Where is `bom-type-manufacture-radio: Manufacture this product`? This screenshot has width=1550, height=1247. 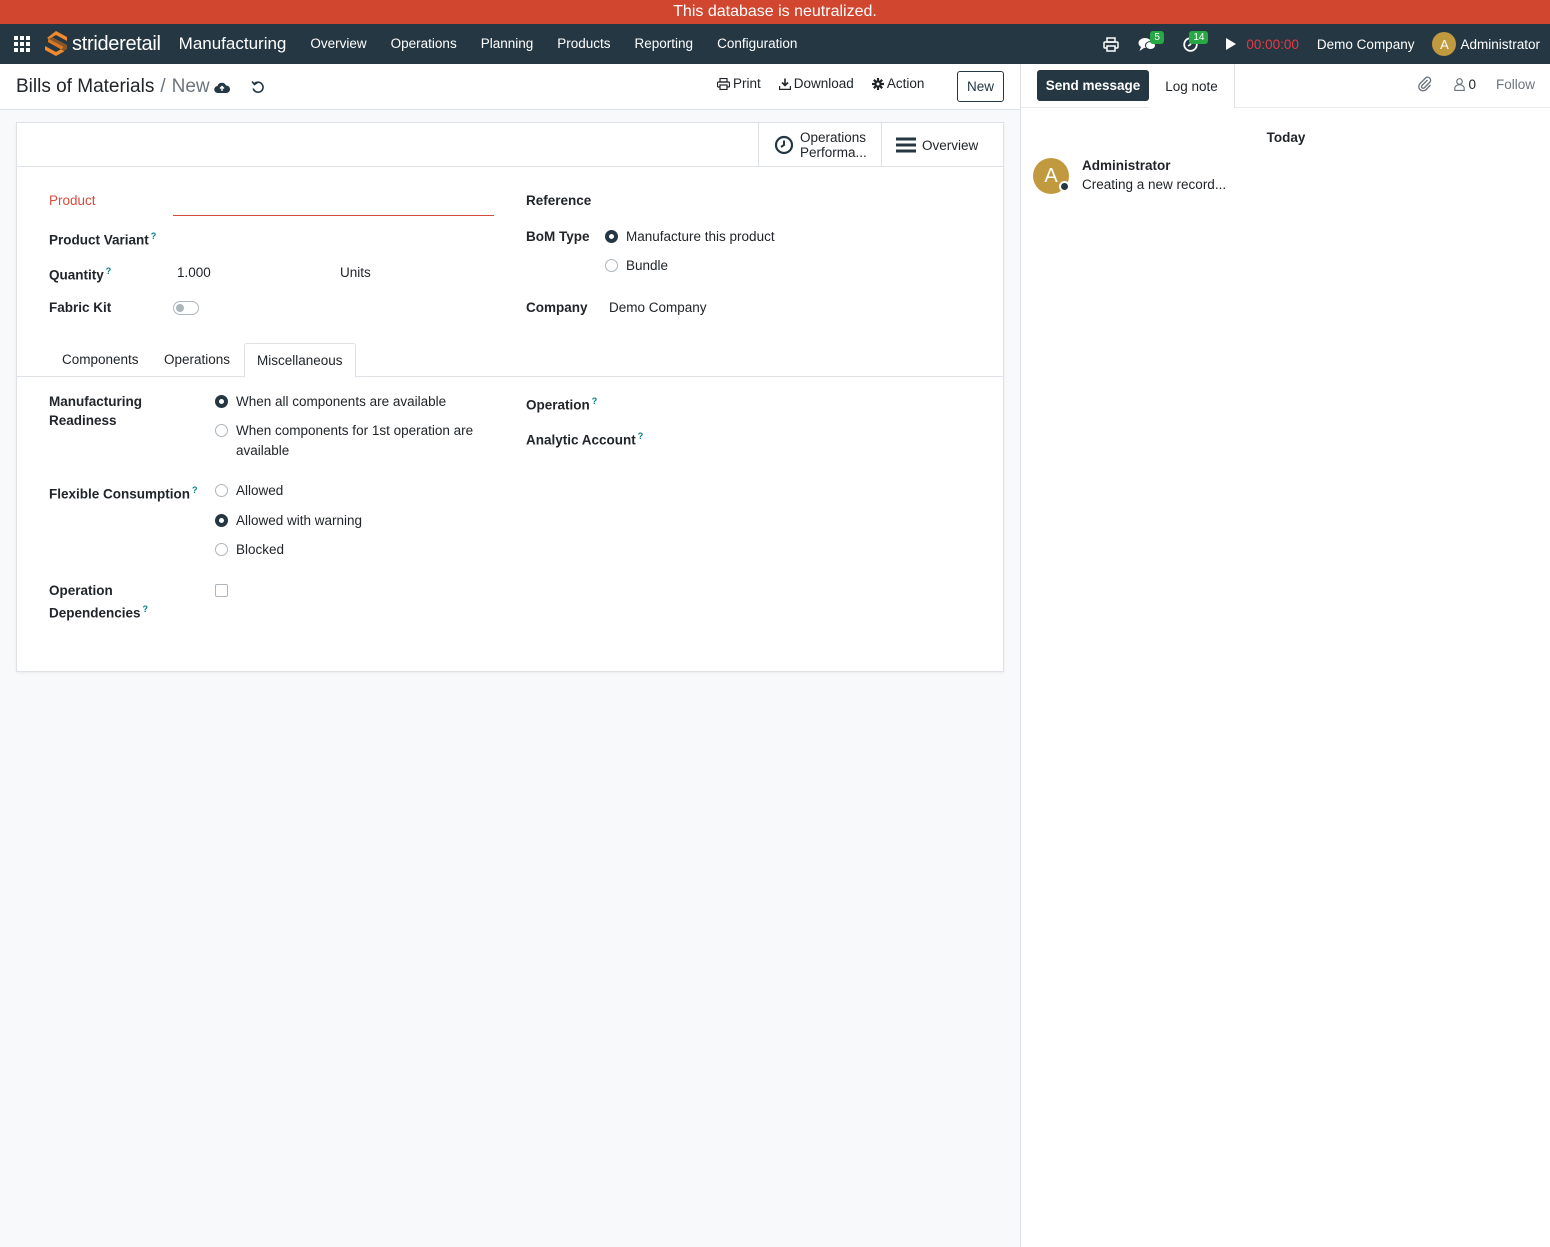 bom-type-manufacture-radio: Manufacture this product is located at coordinates (690, 237).